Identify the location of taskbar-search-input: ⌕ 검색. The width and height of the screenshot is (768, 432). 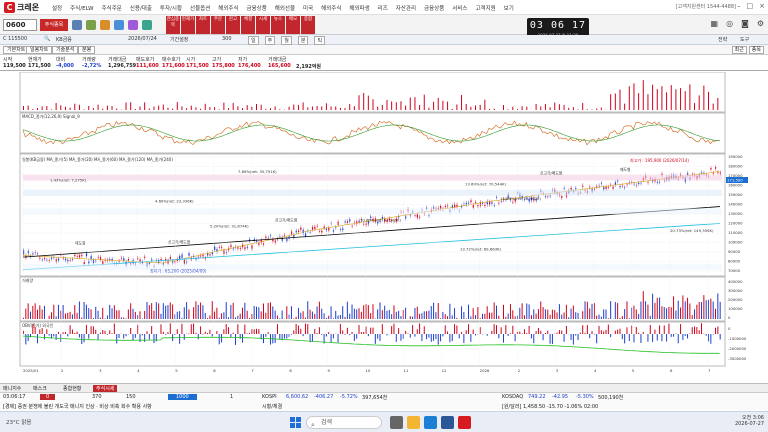
(344, 422).